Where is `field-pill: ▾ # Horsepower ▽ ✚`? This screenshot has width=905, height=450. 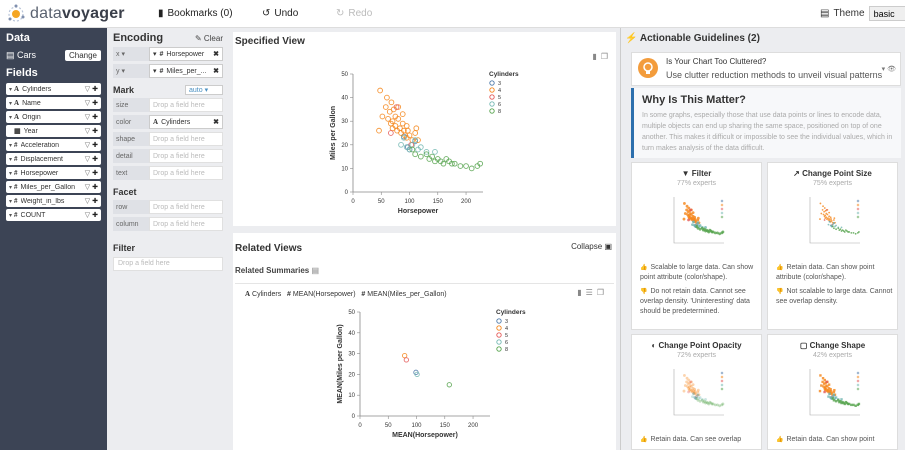
field-pill: ▾ # Horsepower ▽ ✚ is located at coordinates (53, 173).